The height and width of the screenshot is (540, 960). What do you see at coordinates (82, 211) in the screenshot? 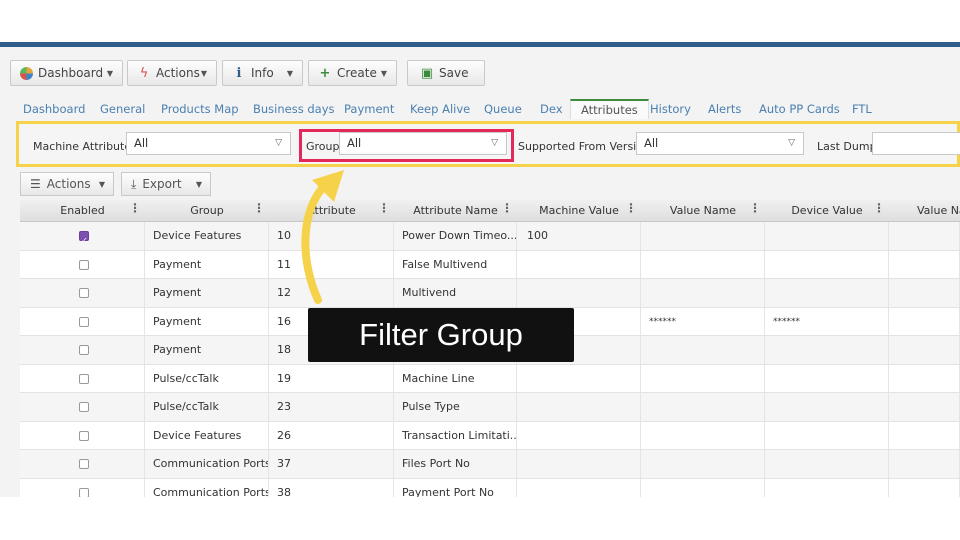
I see `column-header-enabled: Enabled ⋮` at bounding box center [82, 211].